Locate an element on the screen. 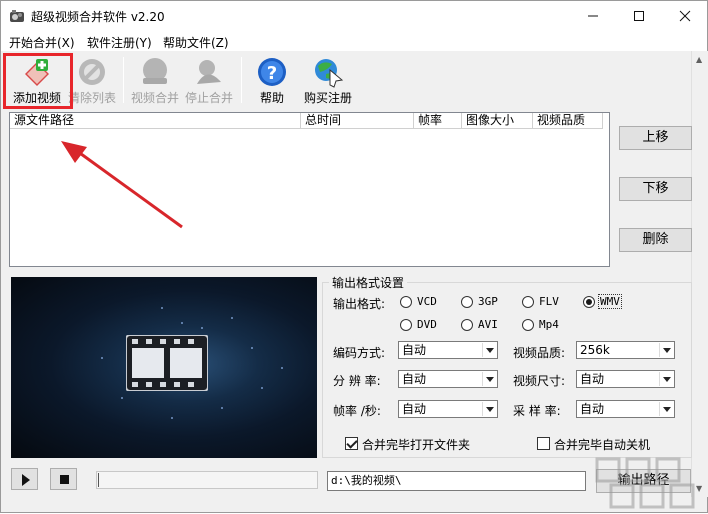 The image size is (708, 514). play-button is located at coordinates (24, 479).